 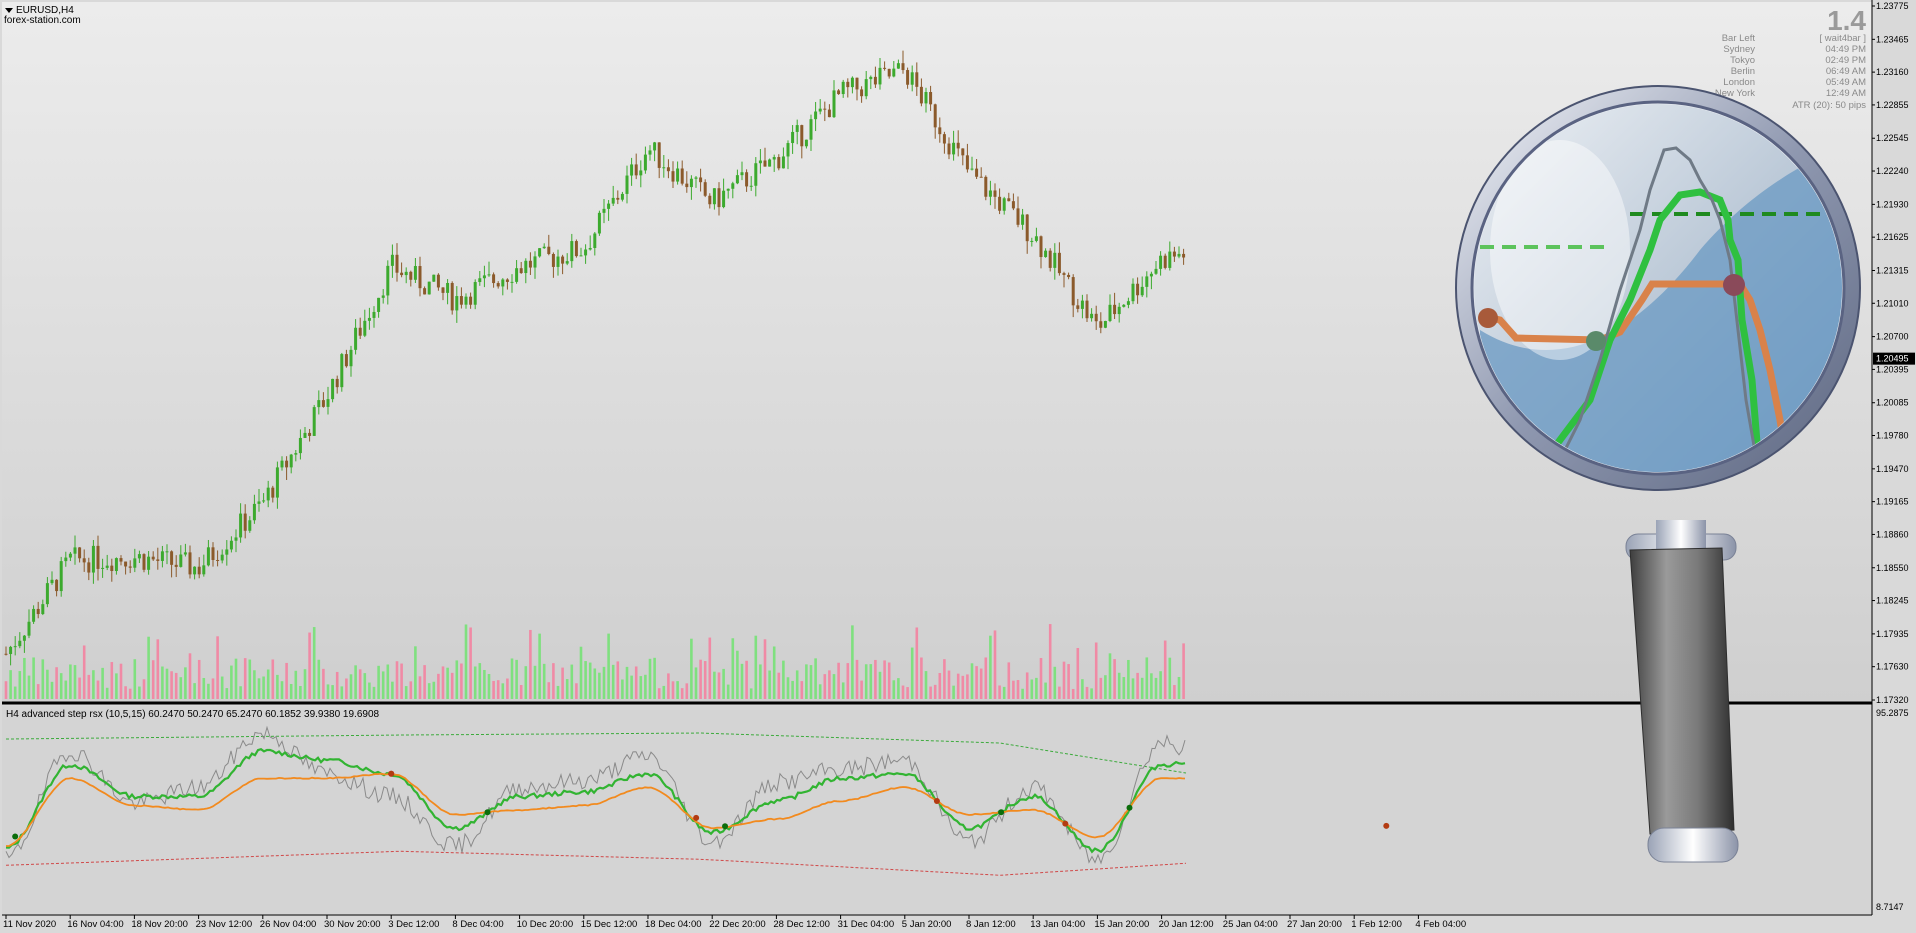 I want to click on price-tick-label: 1.18245, so click(x=1892, y=601).